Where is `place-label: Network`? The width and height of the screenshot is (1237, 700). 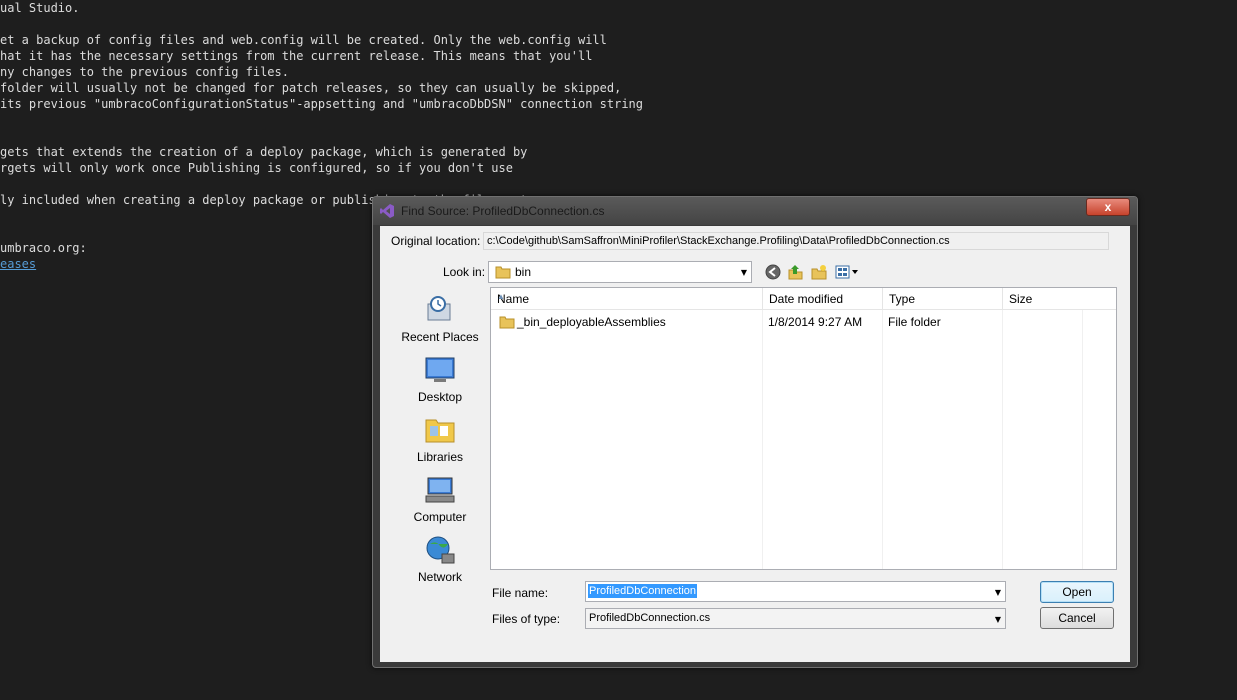
place-label: Network is located at coordinates (439, 577).